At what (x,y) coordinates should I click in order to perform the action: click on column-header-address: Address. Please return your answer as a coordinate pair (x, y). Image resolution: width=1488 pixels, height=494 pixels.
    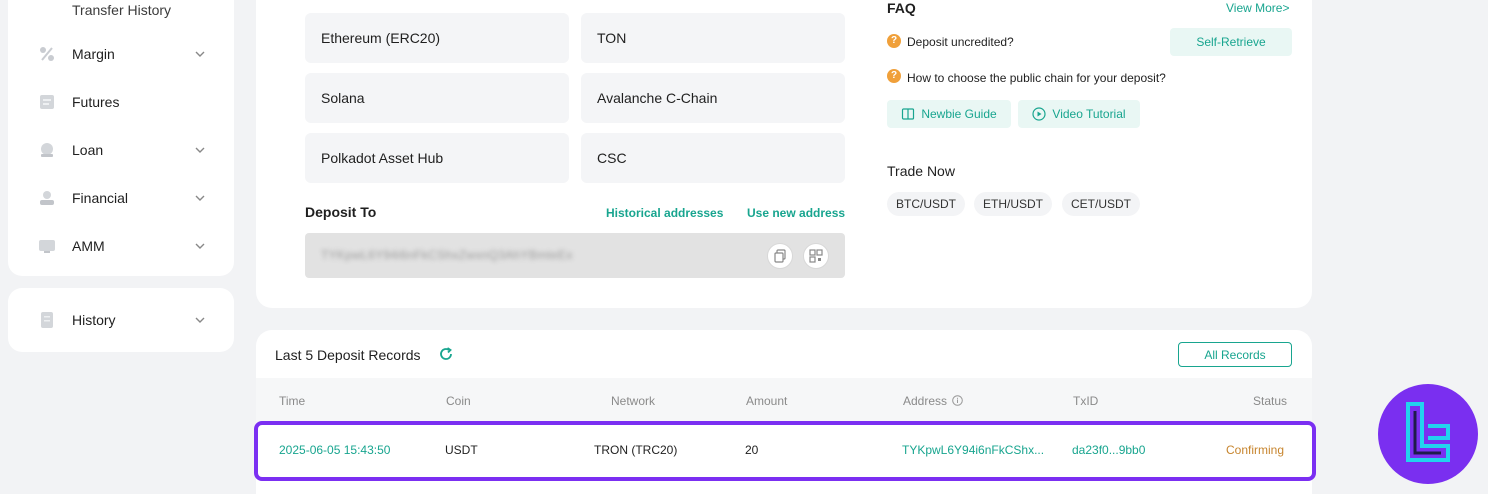
    Looking at the image, I should click on (933, 401).